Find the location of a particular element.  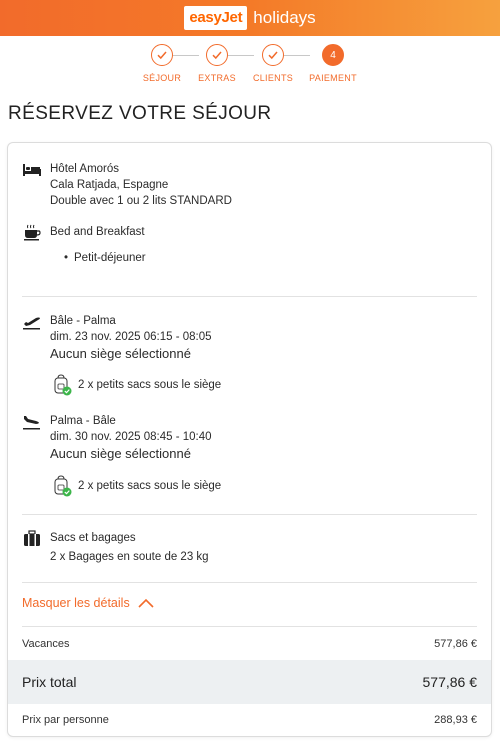

room-type: Double avec 1 ou 2 lits STANDARD is located at coordinates (141, 201).